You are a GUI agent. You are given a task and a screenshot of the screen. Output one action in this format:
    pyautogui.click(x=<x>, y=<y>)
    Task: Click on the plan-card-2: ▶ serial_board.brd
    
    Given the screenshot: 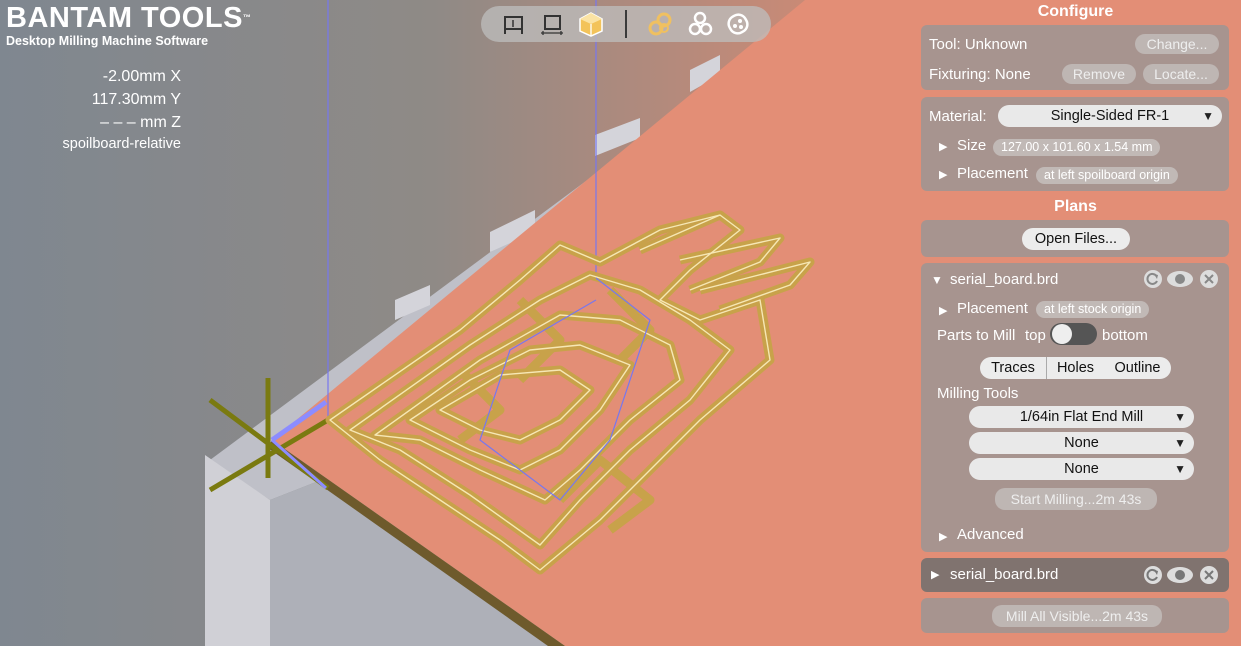 What is the action you would take?
    pyautogui.click(x=1075, y=575)
    